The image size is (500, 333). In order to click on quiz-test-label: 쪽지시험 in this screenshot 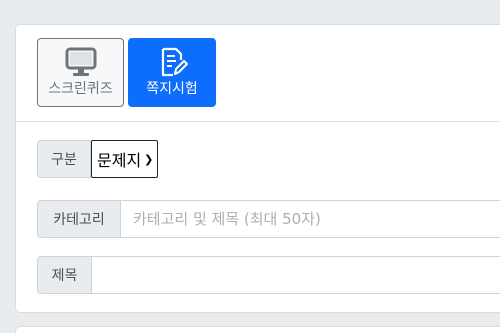, I will do `click(172, 89)`.